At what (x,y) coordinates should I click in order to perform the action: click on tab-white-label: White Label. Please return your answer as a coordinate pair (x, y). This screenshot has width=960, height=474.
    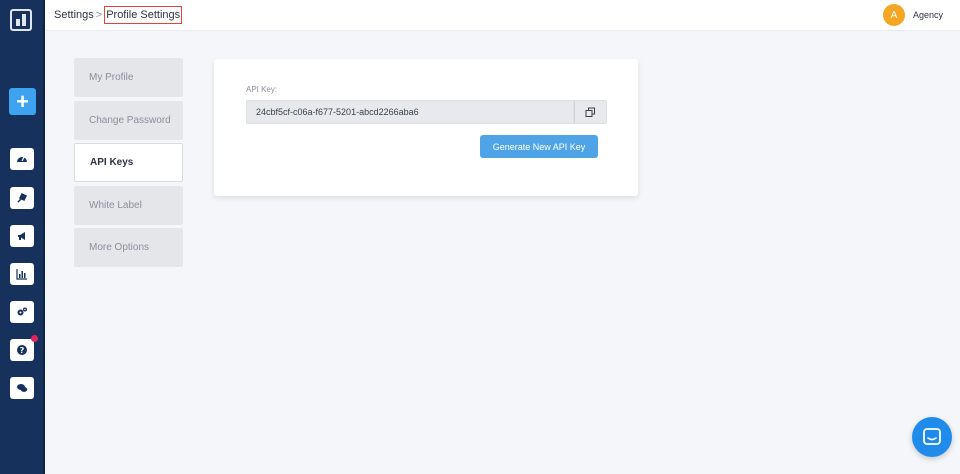
    Looking at the image, I should click on (128, 205).